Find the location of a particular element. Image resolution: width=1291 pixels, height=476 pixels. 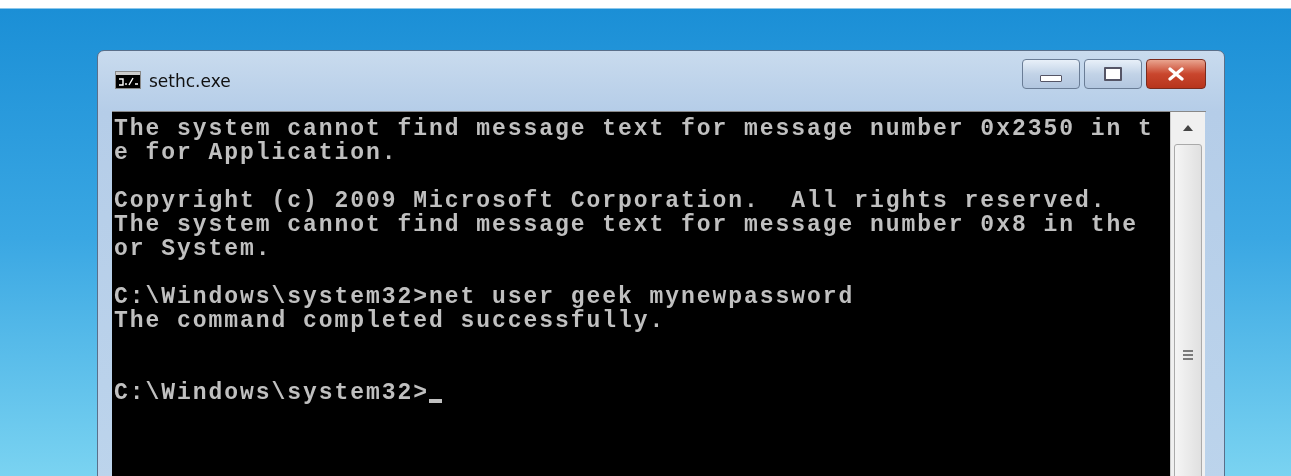

maximize-button is located at coordinates (1113, 74).